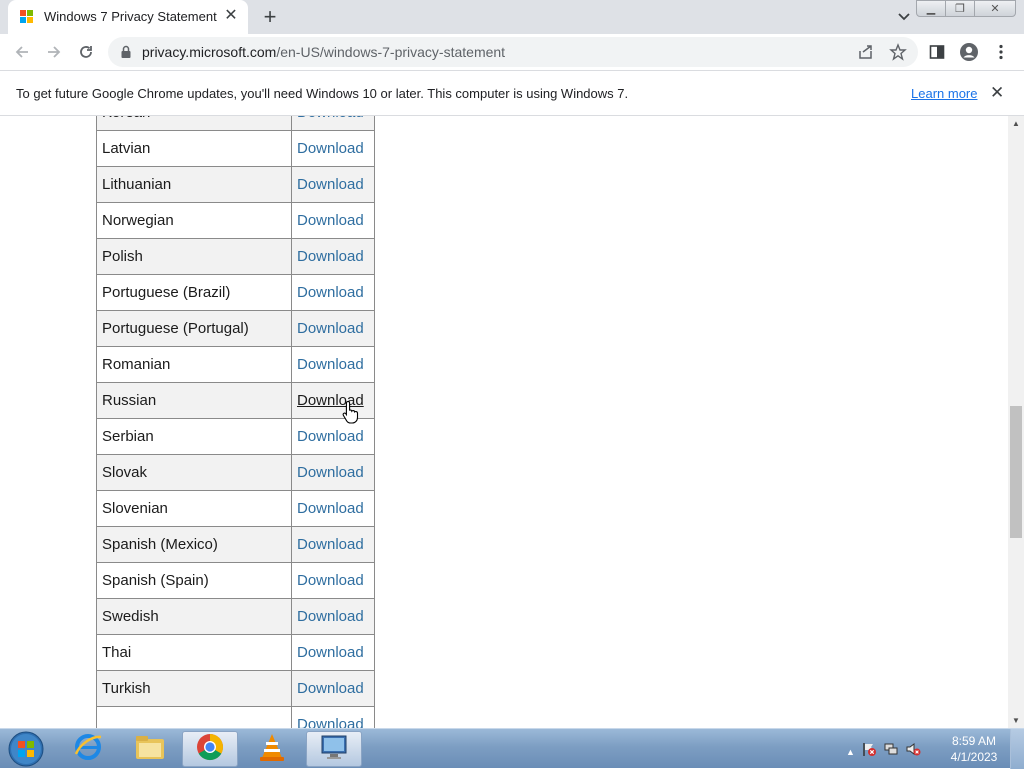 The width and height of the screenshot is (1024, 773). I want to click on learn-more-link: Learn more, so click(944, 93).